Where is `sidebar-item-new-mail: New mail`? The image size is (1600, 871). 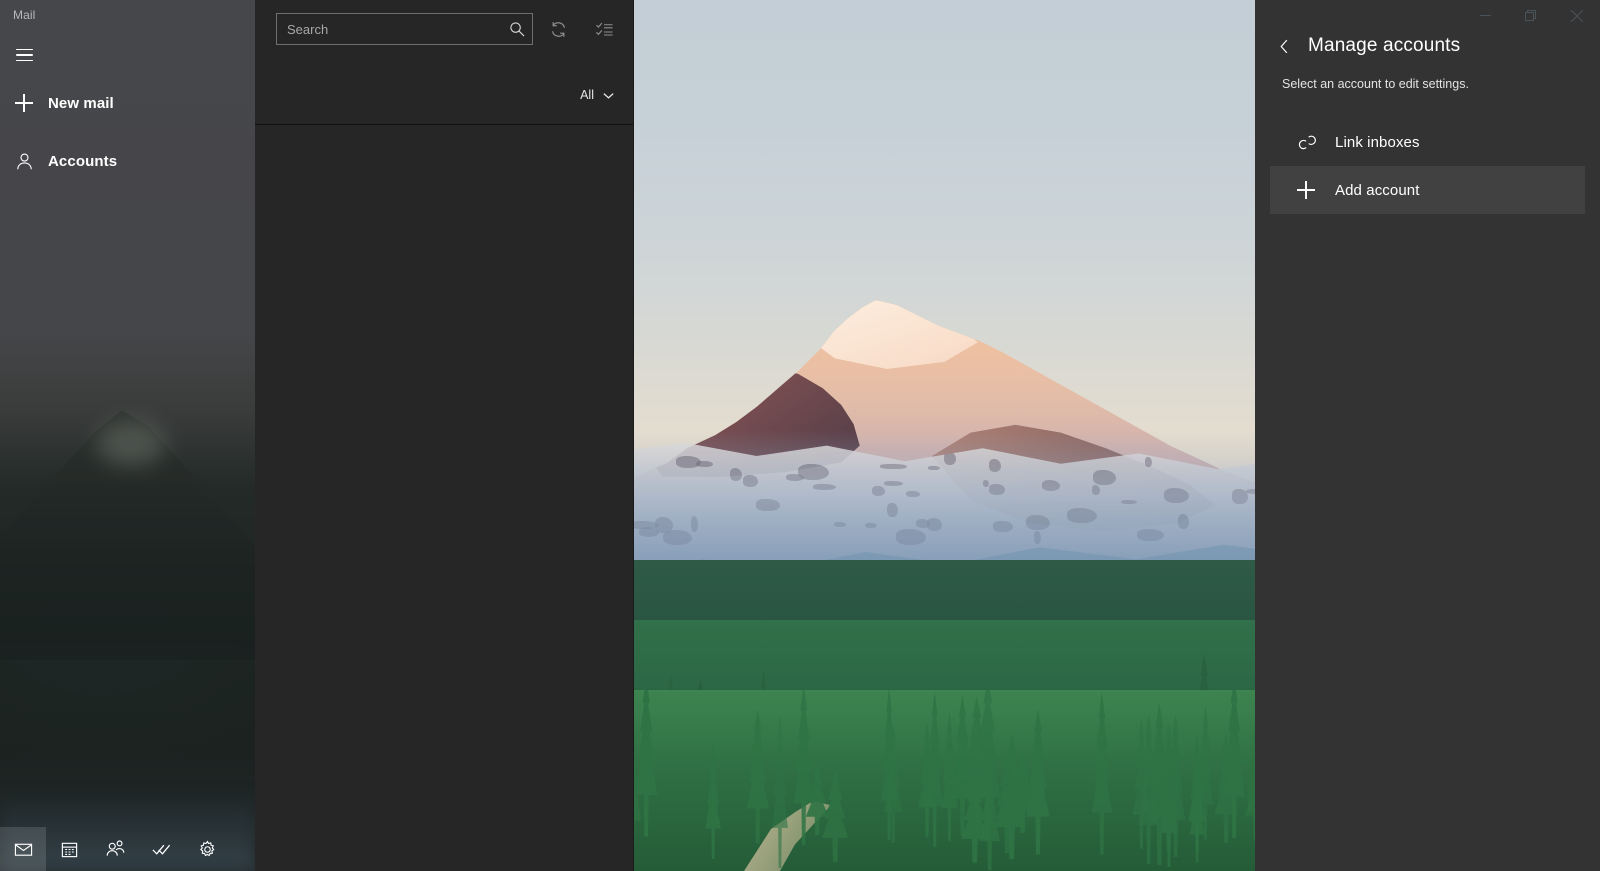 sidebar-item-new-mail: New mail is located at coordinates (127, 103).